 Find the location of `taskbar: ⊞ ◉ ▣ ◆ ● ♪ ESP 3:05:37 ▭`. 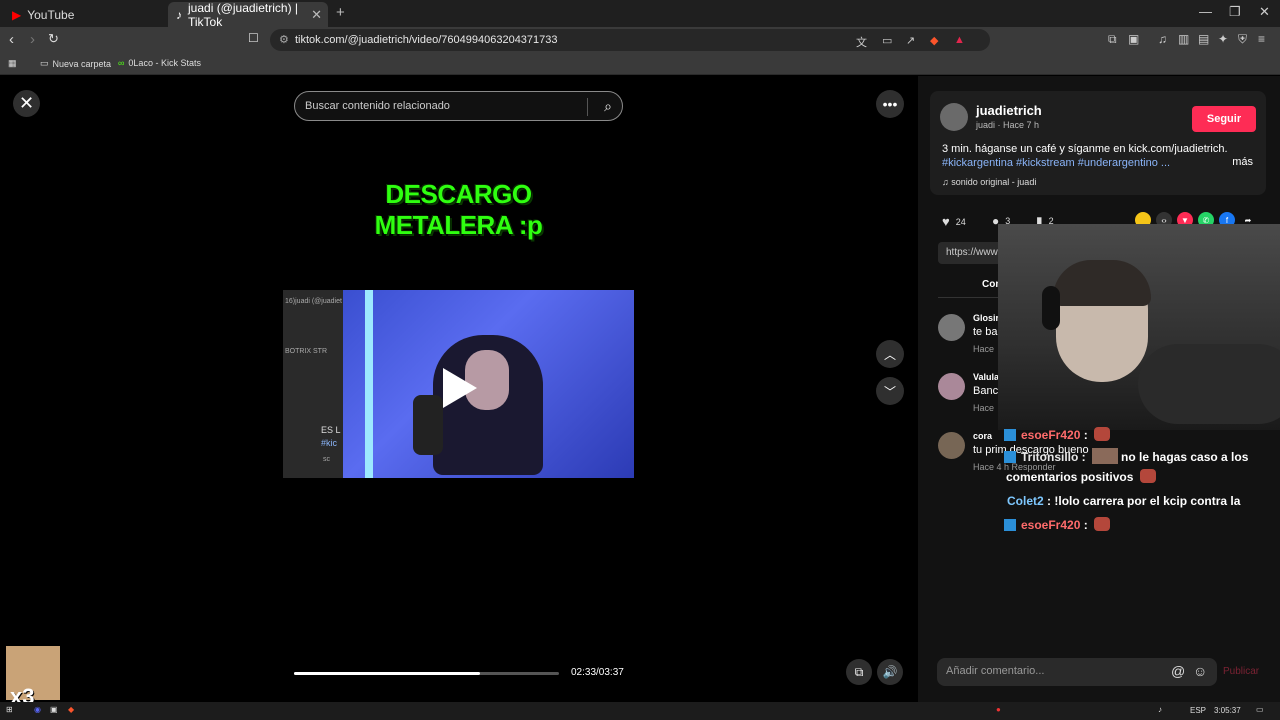

taskbar: ⊞ ◉ ▣ ◆ ● ♪ ESP 3:05:37 ▭ is located at coordinates (640, 711).